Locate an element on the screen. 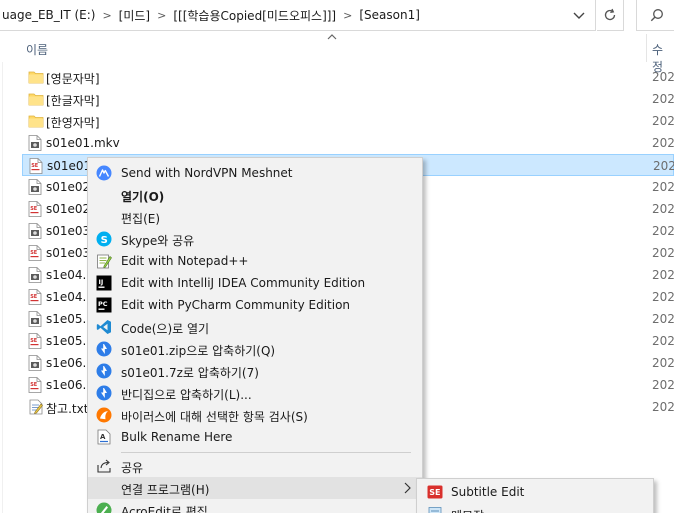  context-menu-item-e: 편집(E) is located at coordinates (255, 217).